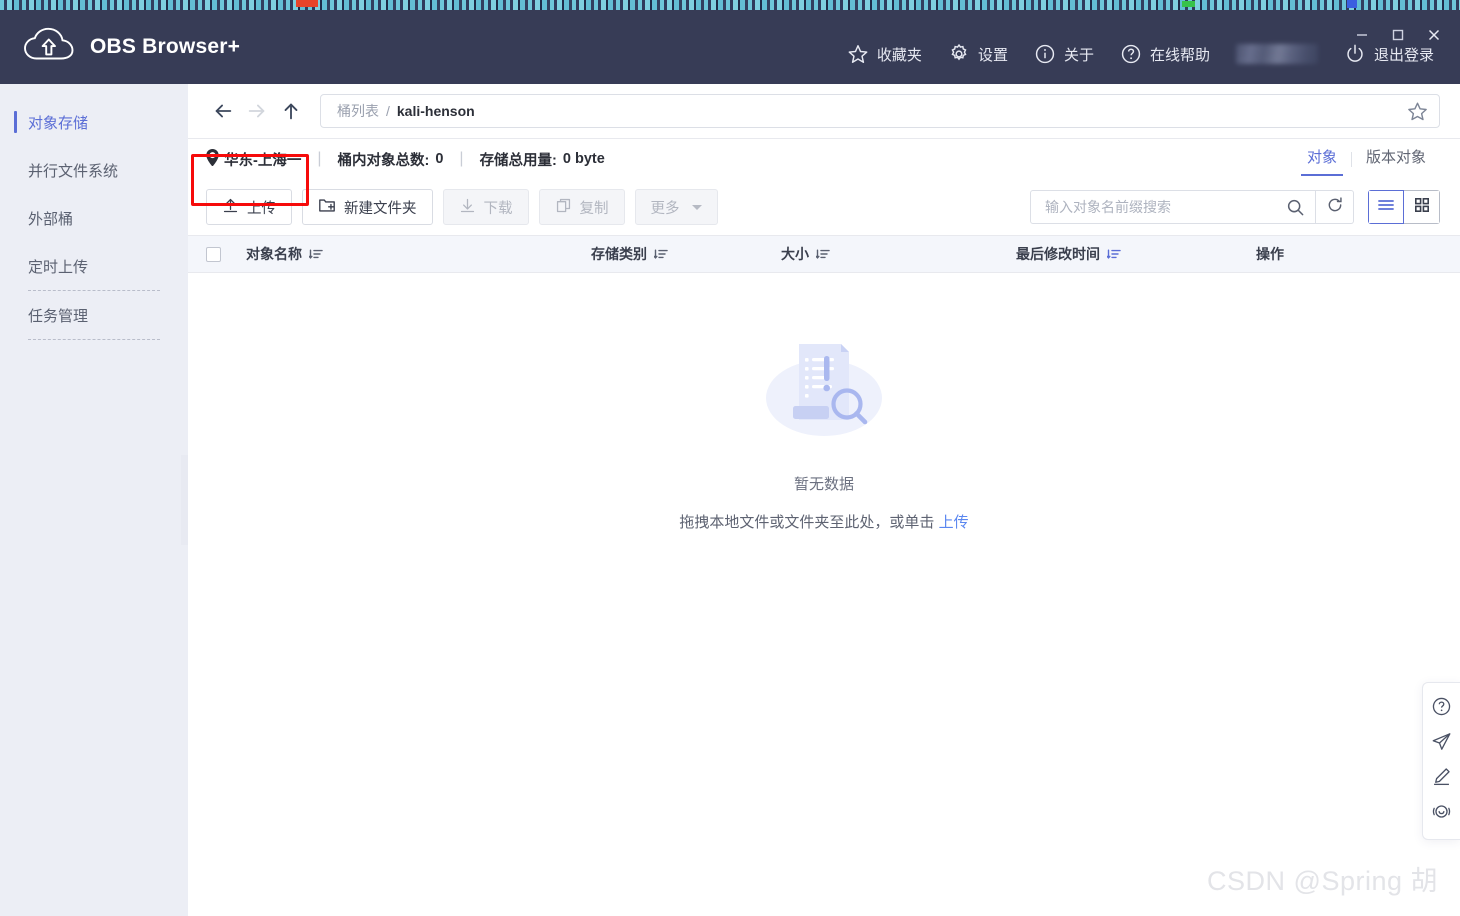 The height and width of the screenshot is (916, 1460). What do you see at coordinates (439, 159) in the screenshot?
I see `object-count-value: 0` at bounding box center [439, 159].